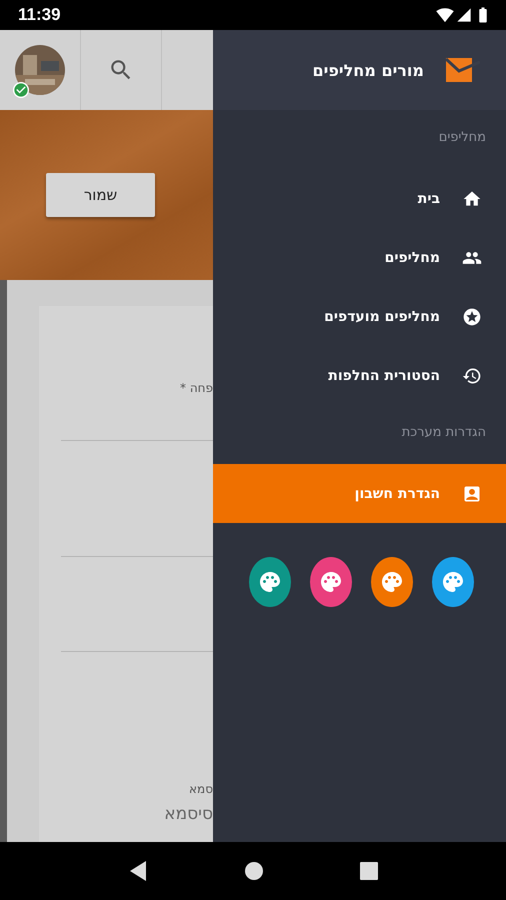 Image resolution: width=506 pixels, height=900 pixels. What do you see at coordinates (21, 90) in the screenshot?
I see `check-badge-icon` at bounding box center [21, 90].